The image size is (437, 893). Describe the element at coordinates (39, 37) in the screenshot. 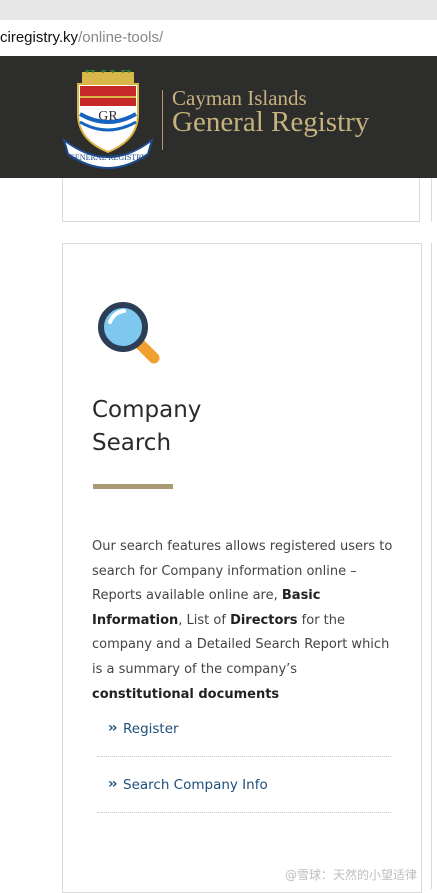

I see `url-host: ciregistry.ky` at that location.